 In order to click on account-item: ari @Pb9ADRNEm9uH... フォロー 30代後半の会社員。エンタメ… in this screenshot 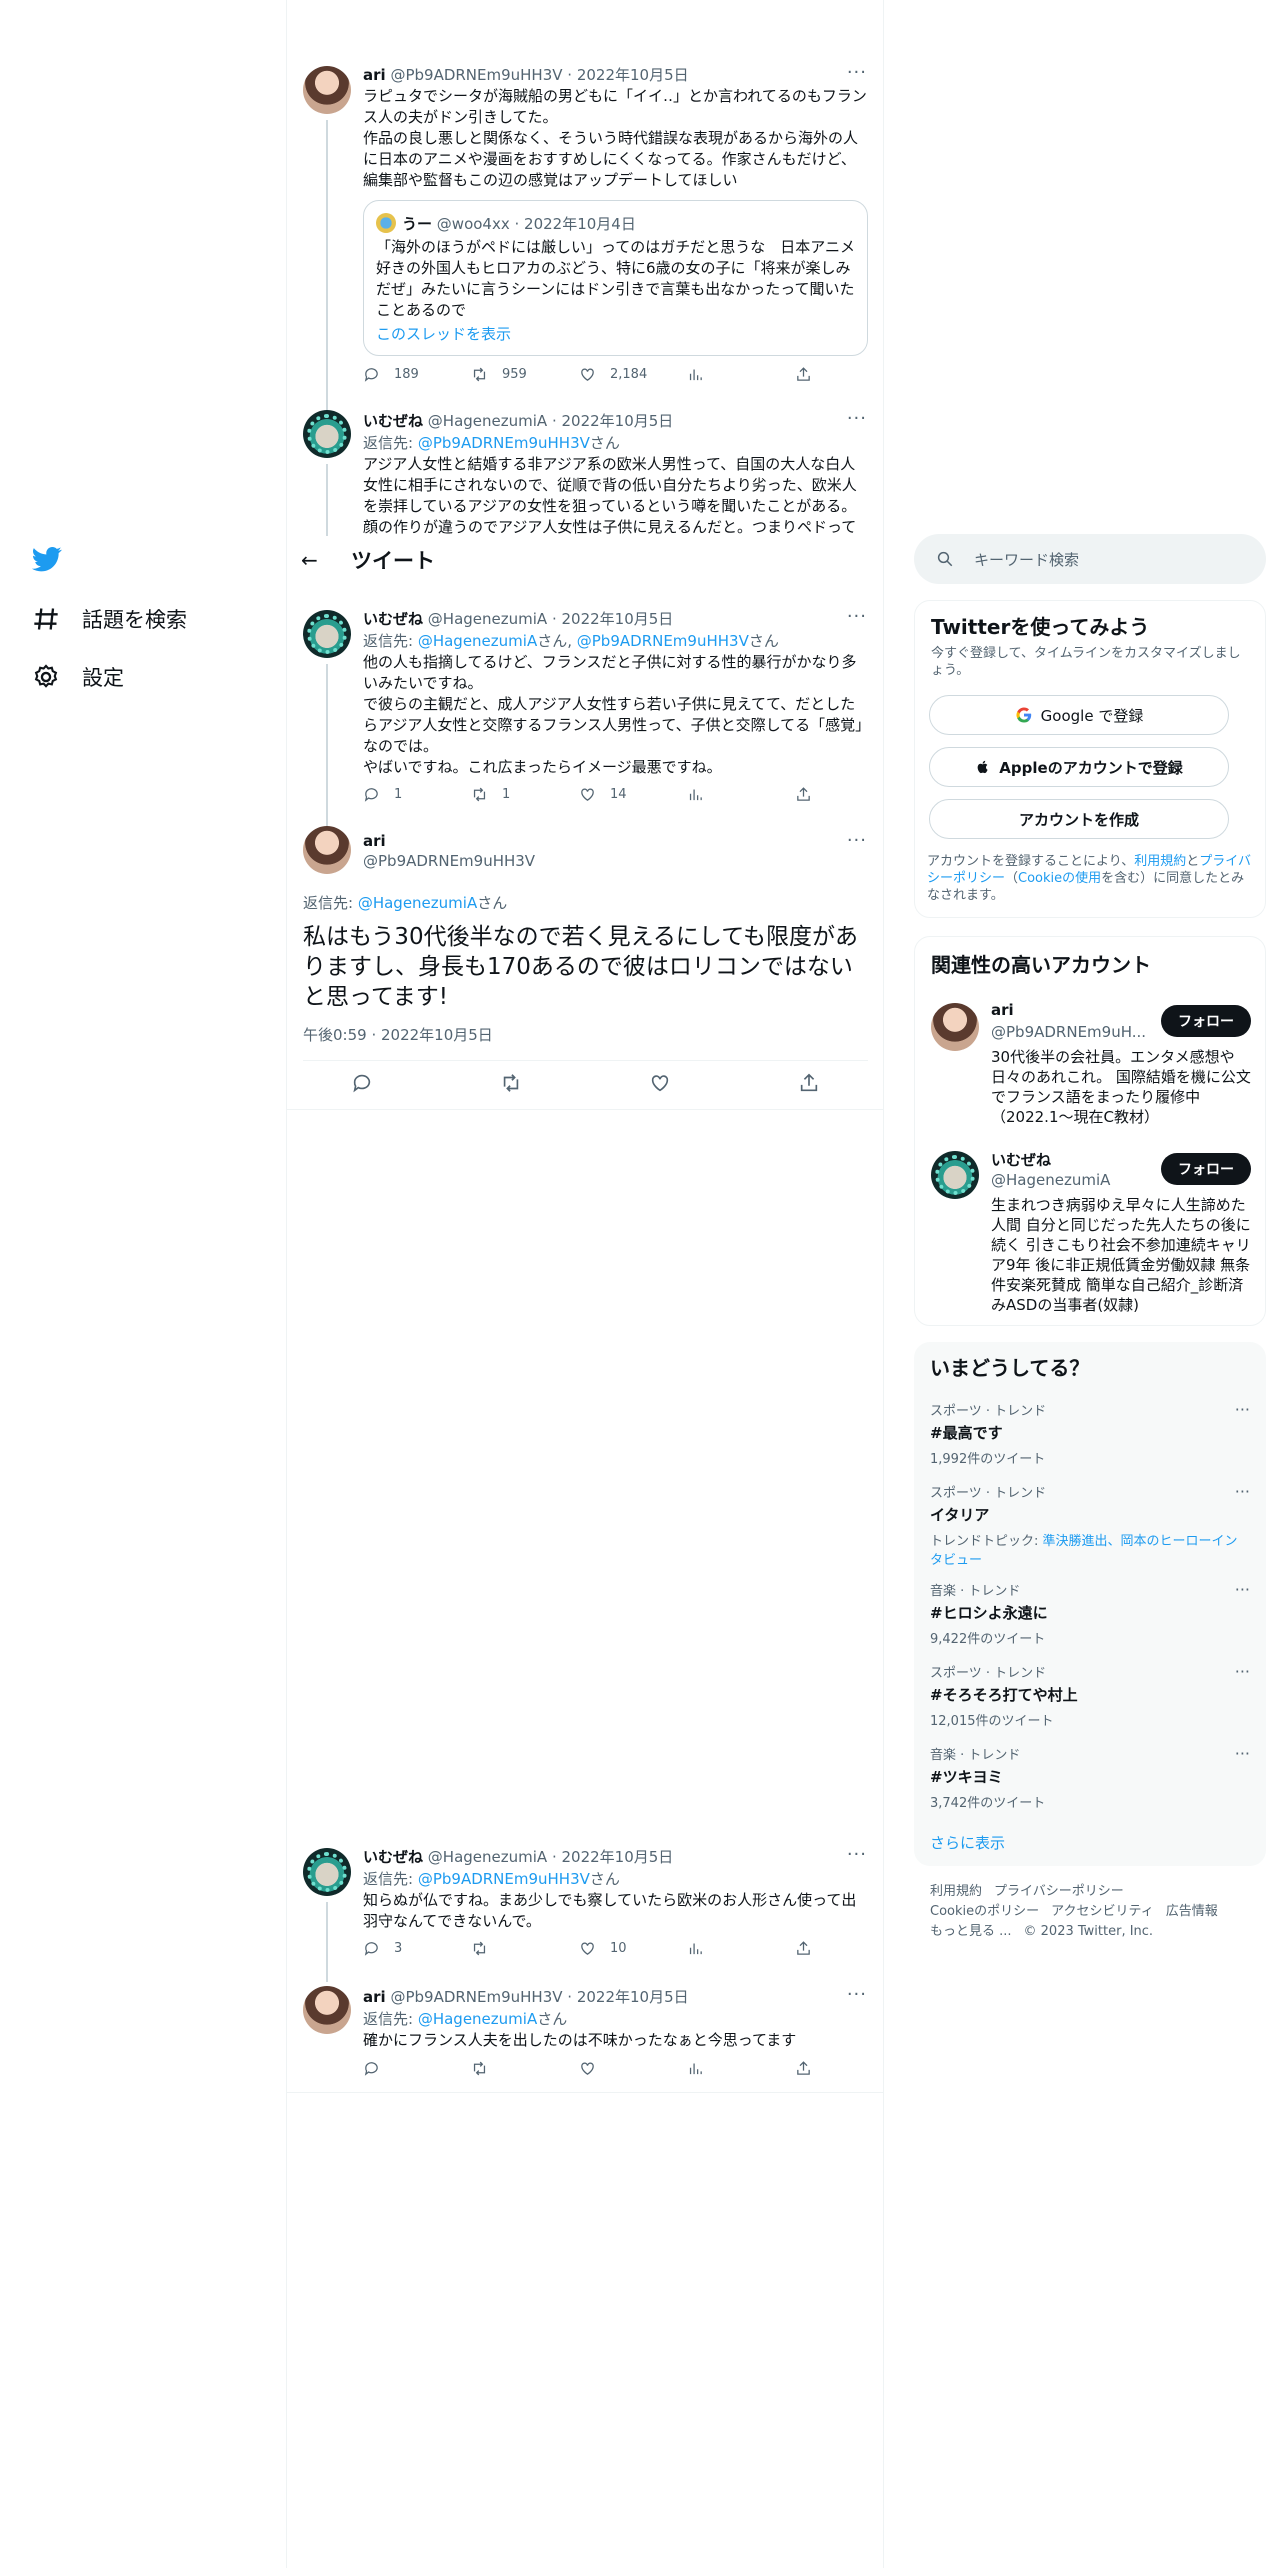, I will do `click(1091, 1070)`.